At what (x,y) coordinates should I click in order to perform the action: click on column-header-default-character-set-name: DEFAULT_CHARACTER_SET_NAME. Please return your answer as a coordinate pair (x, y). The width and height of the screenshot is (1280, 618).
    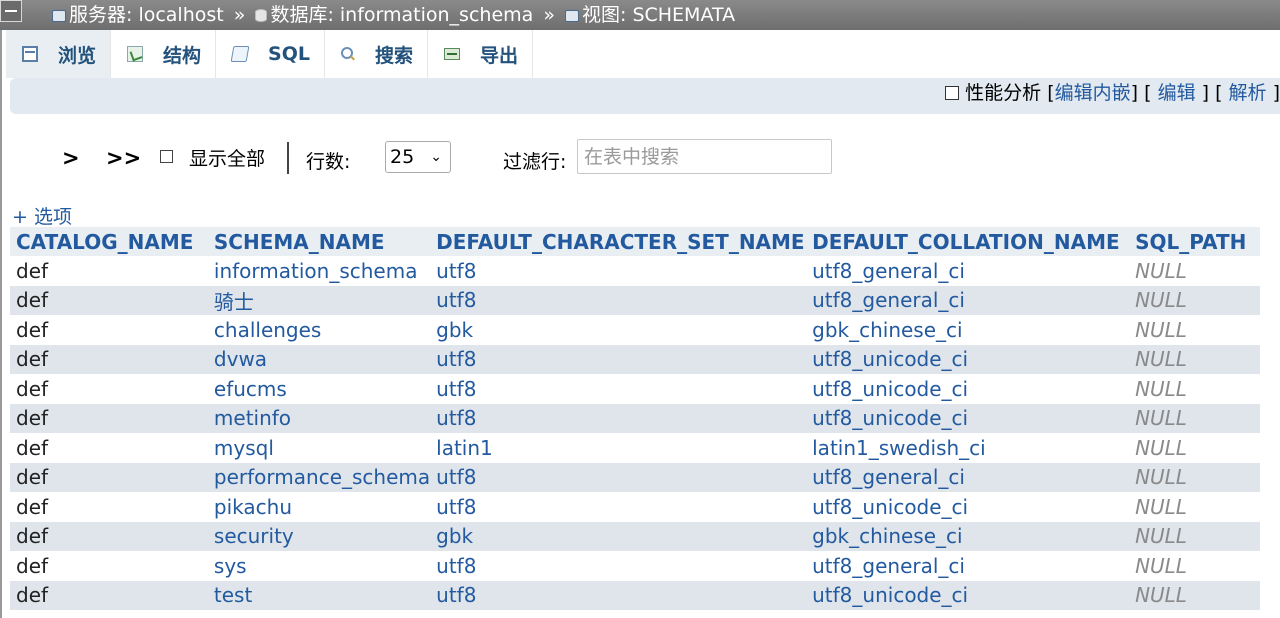
    Looking at the image, I should click on (618, 241).